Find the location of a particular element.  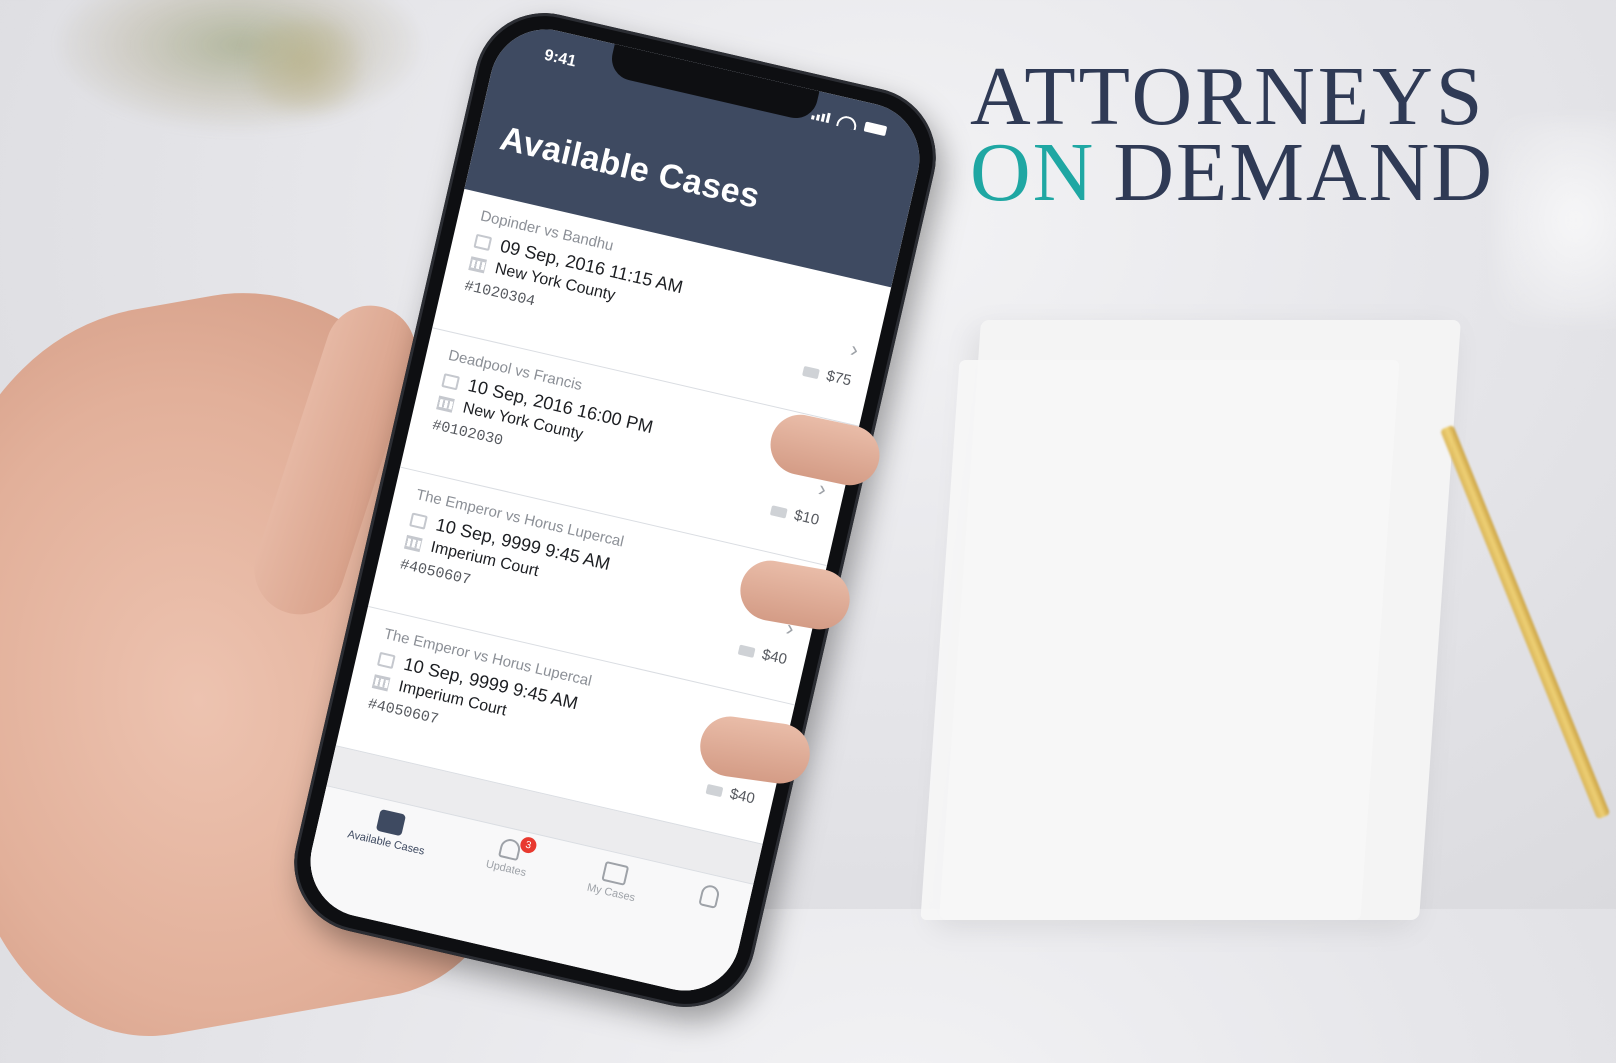

logo-on: ON is located at coordinates (1033, 172).